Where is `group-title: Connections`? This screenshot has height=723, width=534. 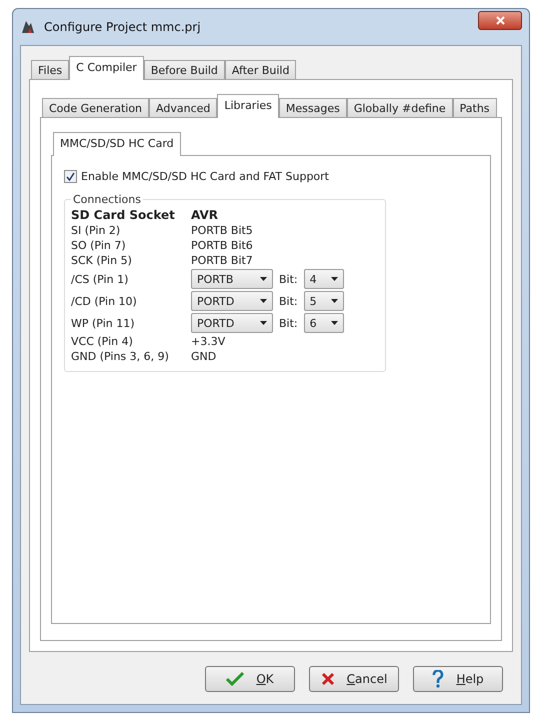 group-title: Connections is located at coordinates (107, 199).